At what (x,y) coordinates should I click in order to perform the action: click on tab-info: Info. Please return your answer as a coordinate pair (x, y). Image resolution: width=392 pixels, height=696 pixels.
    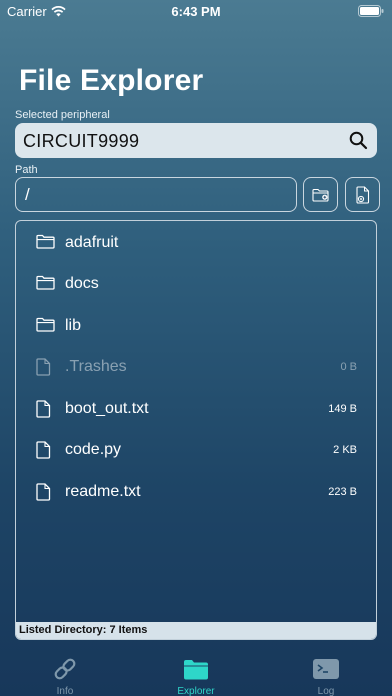
    Looking at the image, I should click on (65, 675).